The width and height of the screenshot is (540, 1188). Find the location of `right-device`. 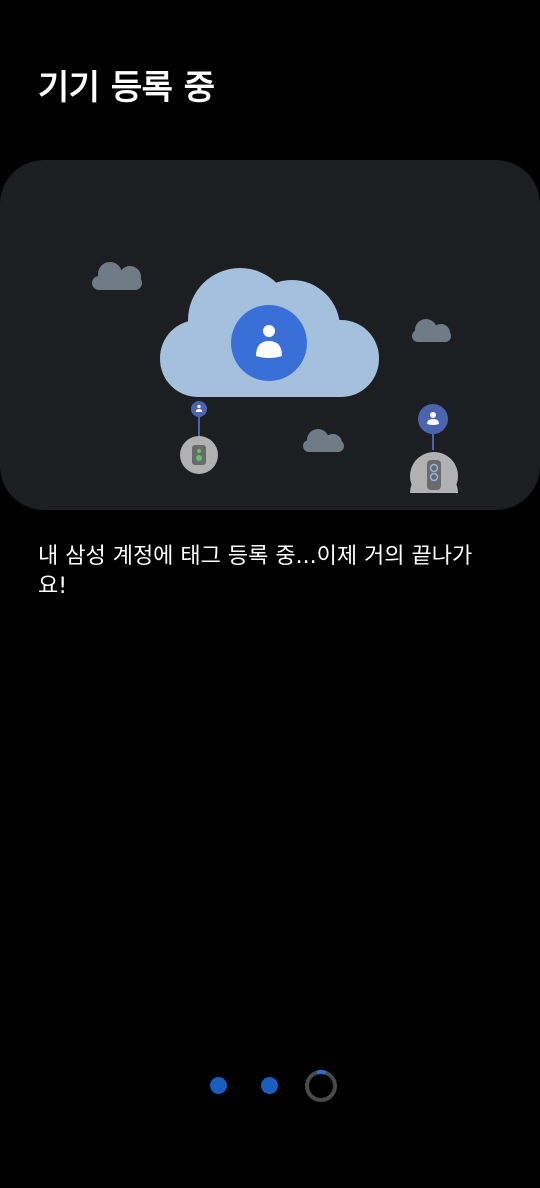

right-device is located at coordinates (434, 457).